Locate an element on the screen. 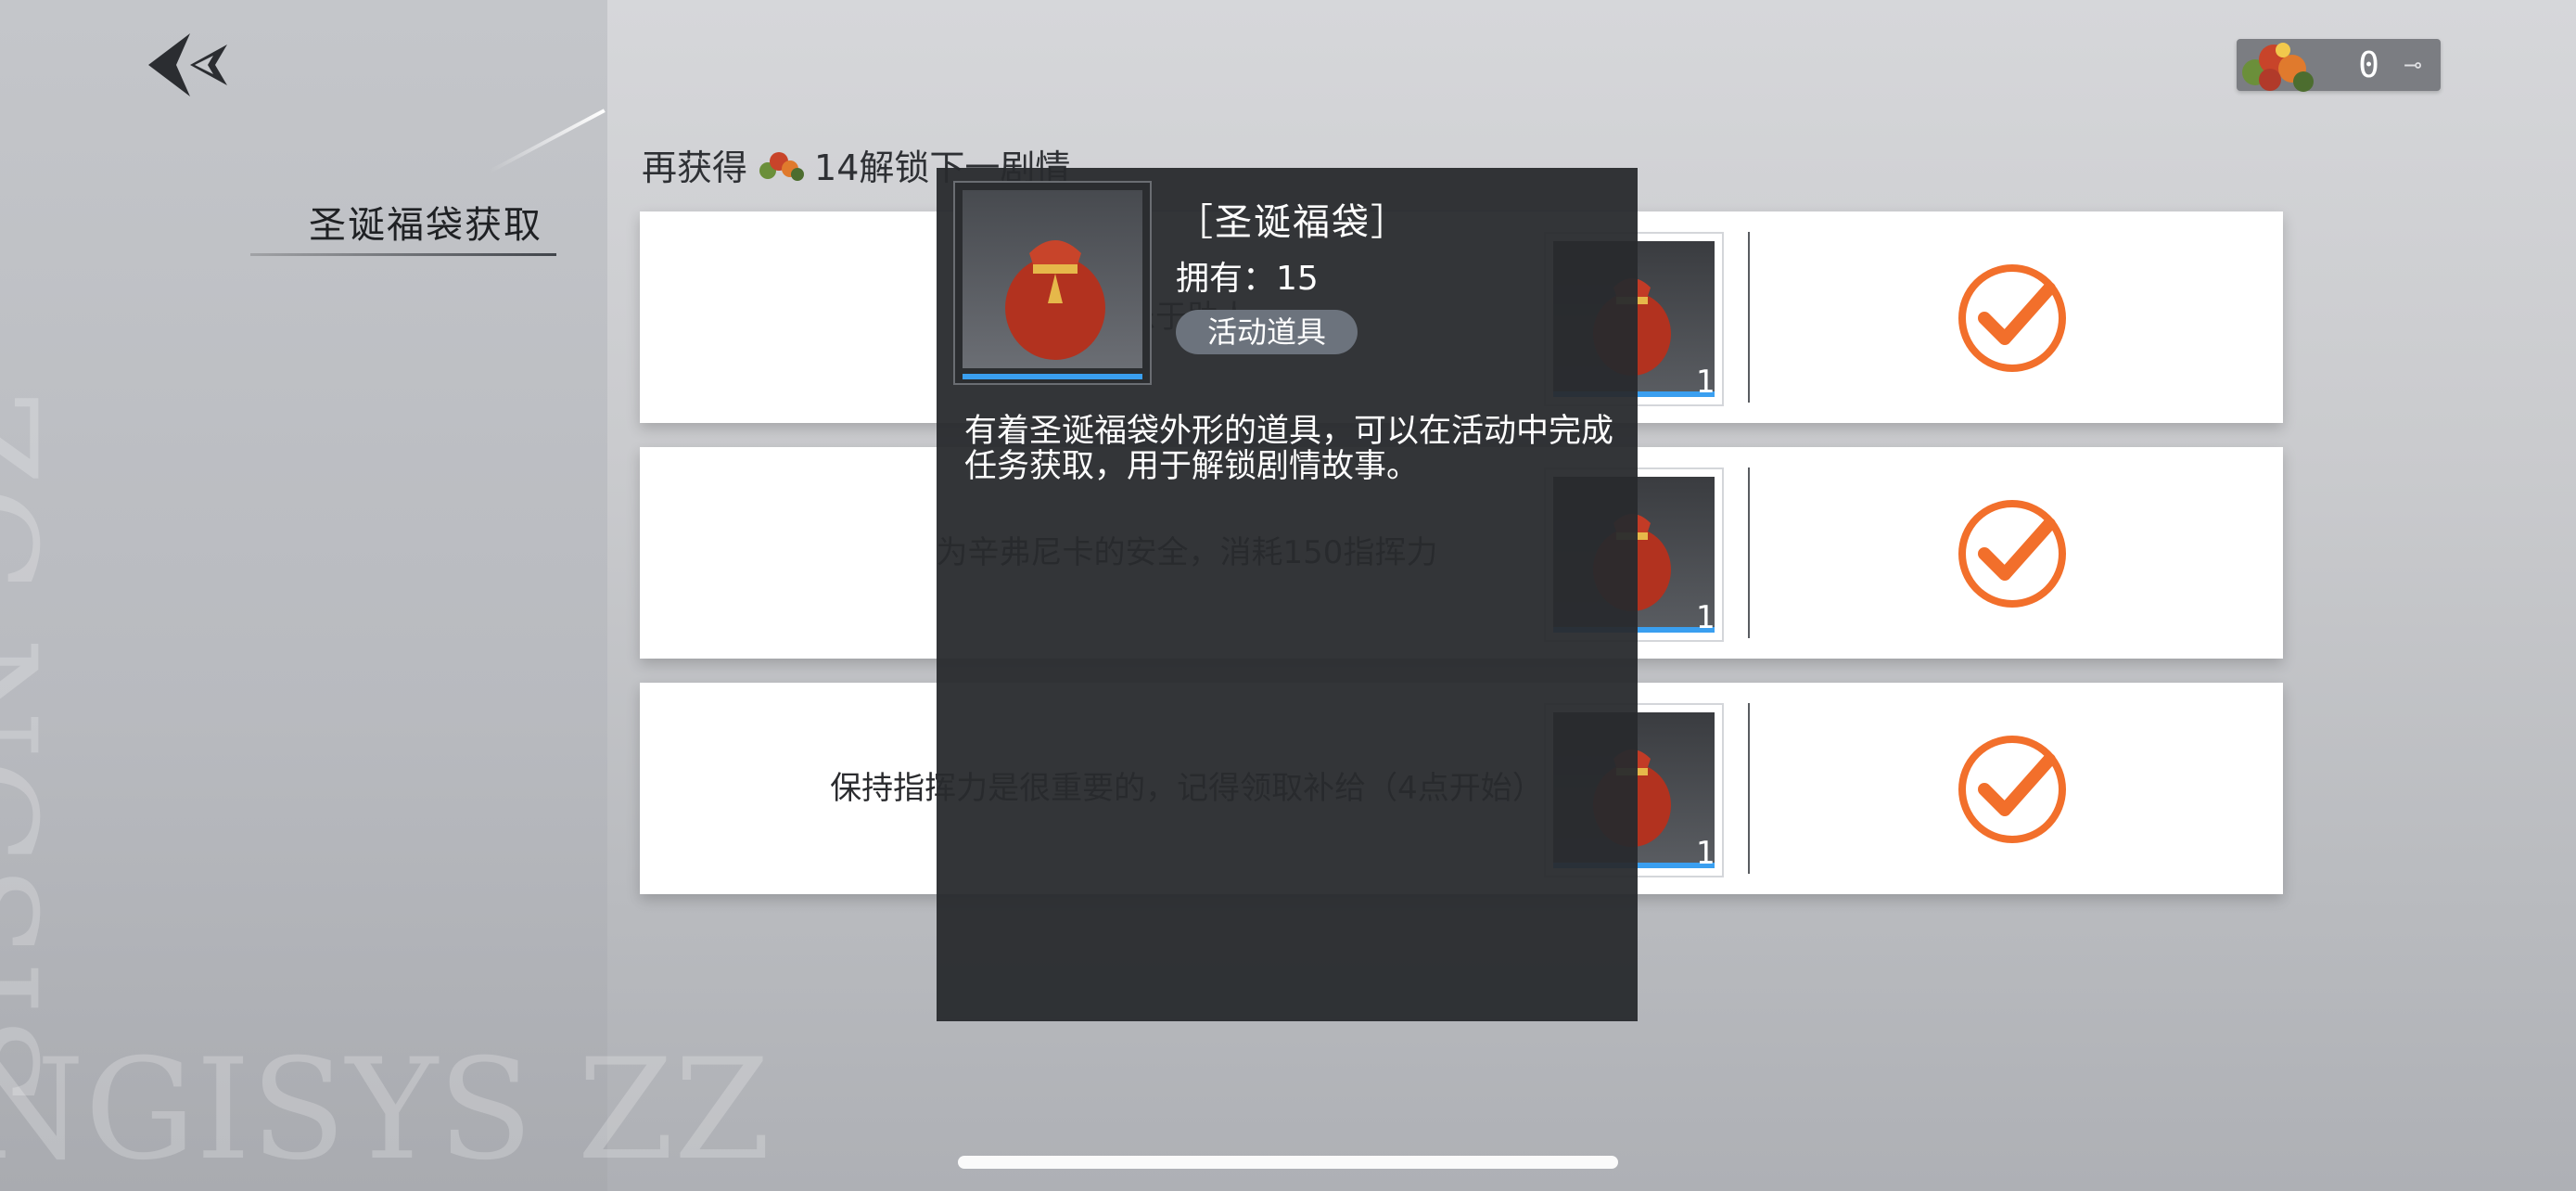  back-chevron-icon is located at coordinates (187, 64).